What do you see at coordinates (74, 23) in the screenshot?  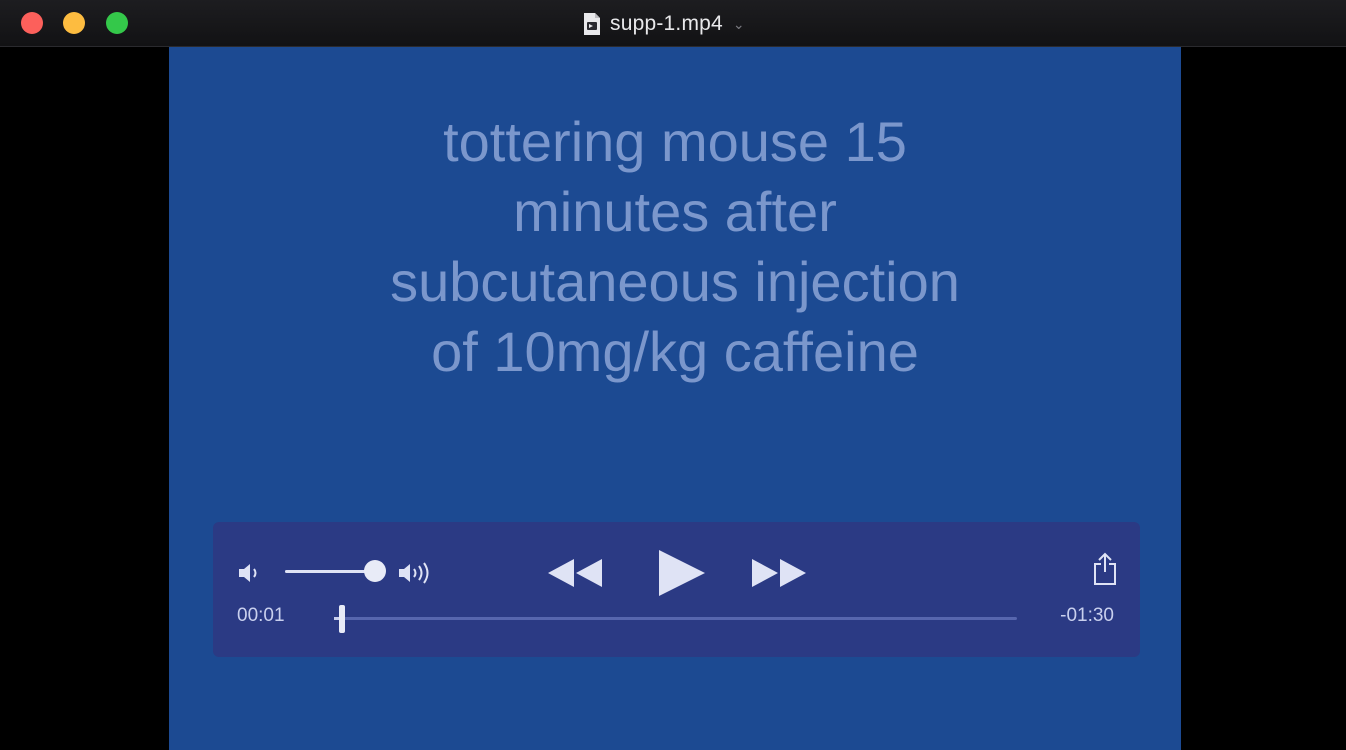 I see `minimize-icon` at bounding box center [74, 23].